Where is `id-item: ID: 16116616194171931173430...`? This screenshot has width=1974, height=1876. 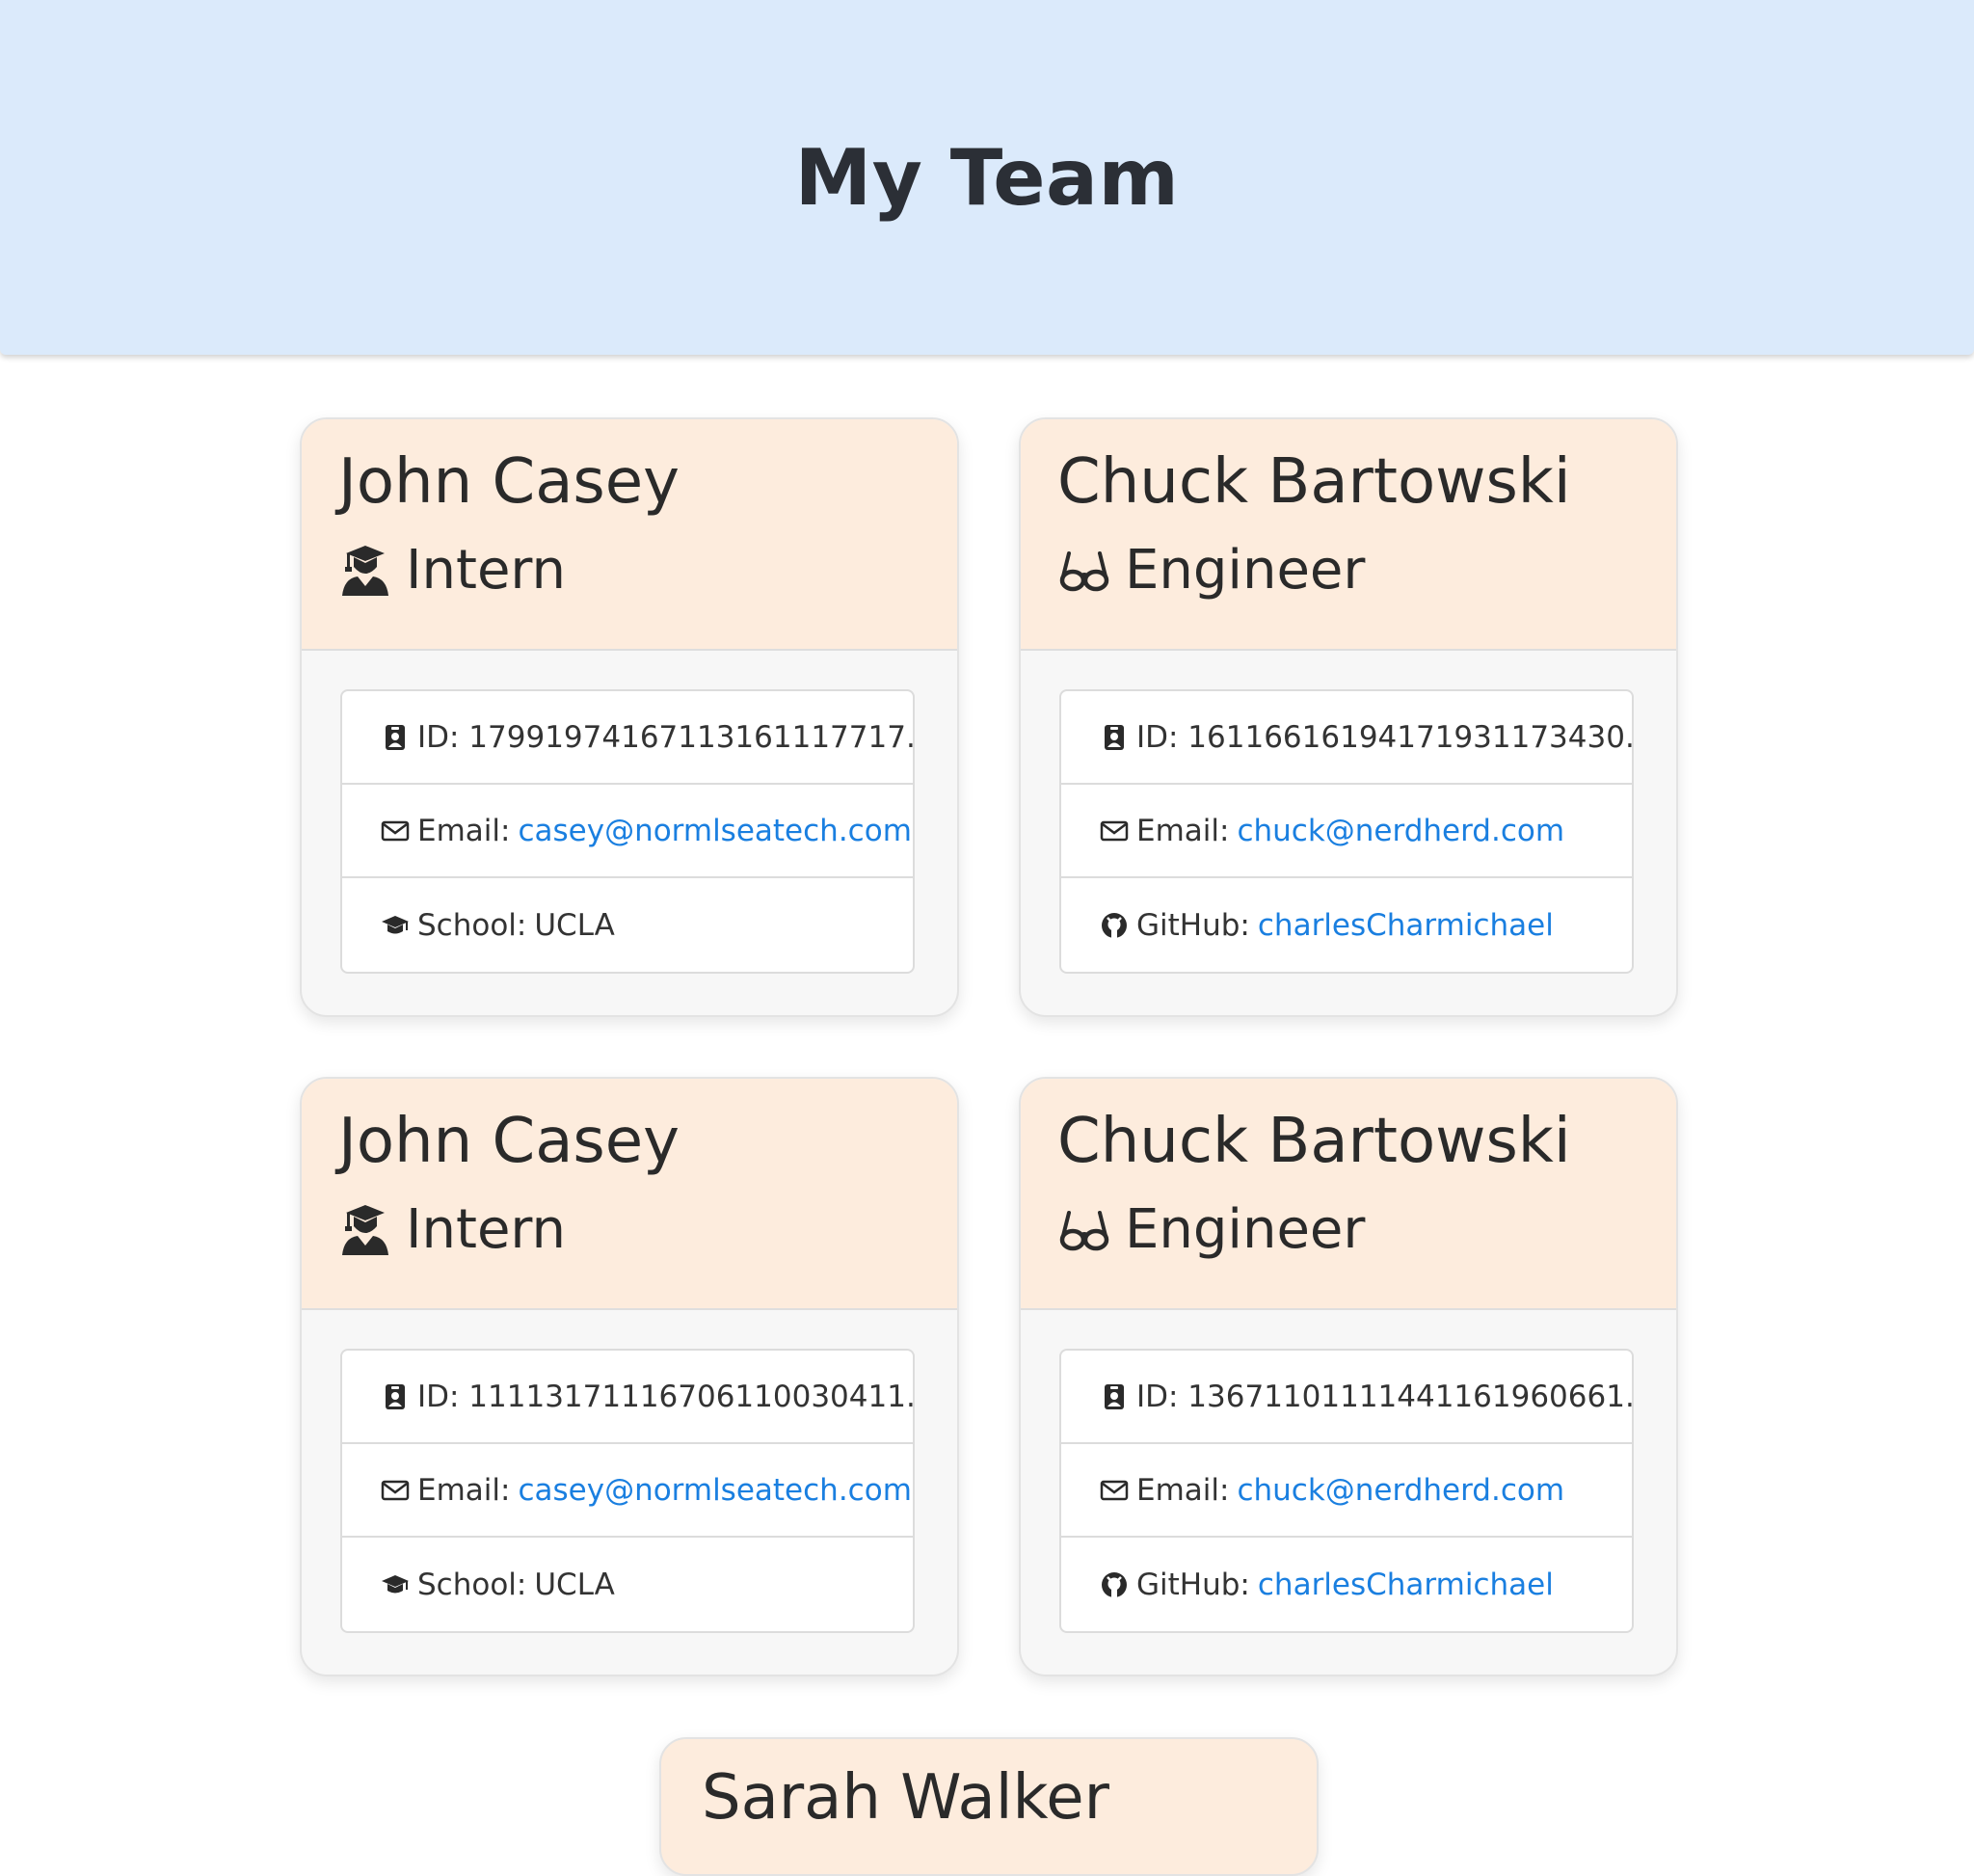
id-item: ID: 16116616194171931173430... is located at coordinates (1347, 738).